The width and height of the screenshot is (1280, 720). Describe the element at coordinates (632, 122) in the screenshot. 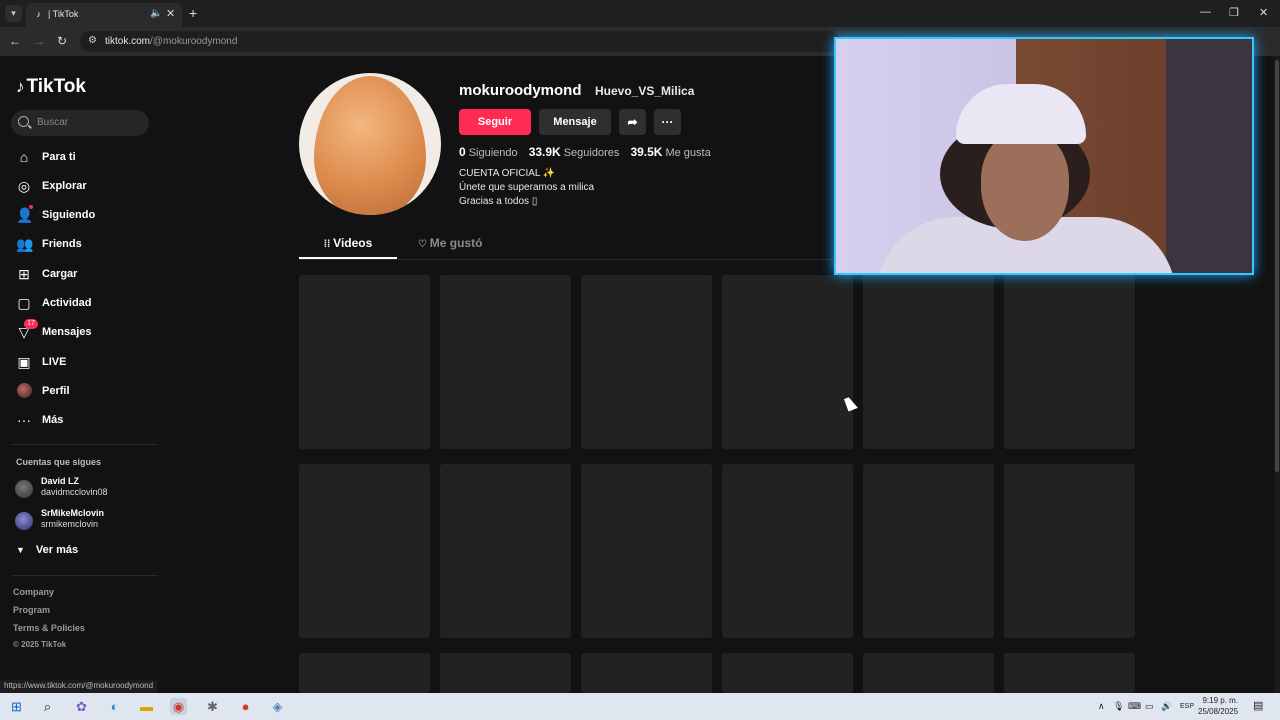

I see `share-icon: ➦` at that location.